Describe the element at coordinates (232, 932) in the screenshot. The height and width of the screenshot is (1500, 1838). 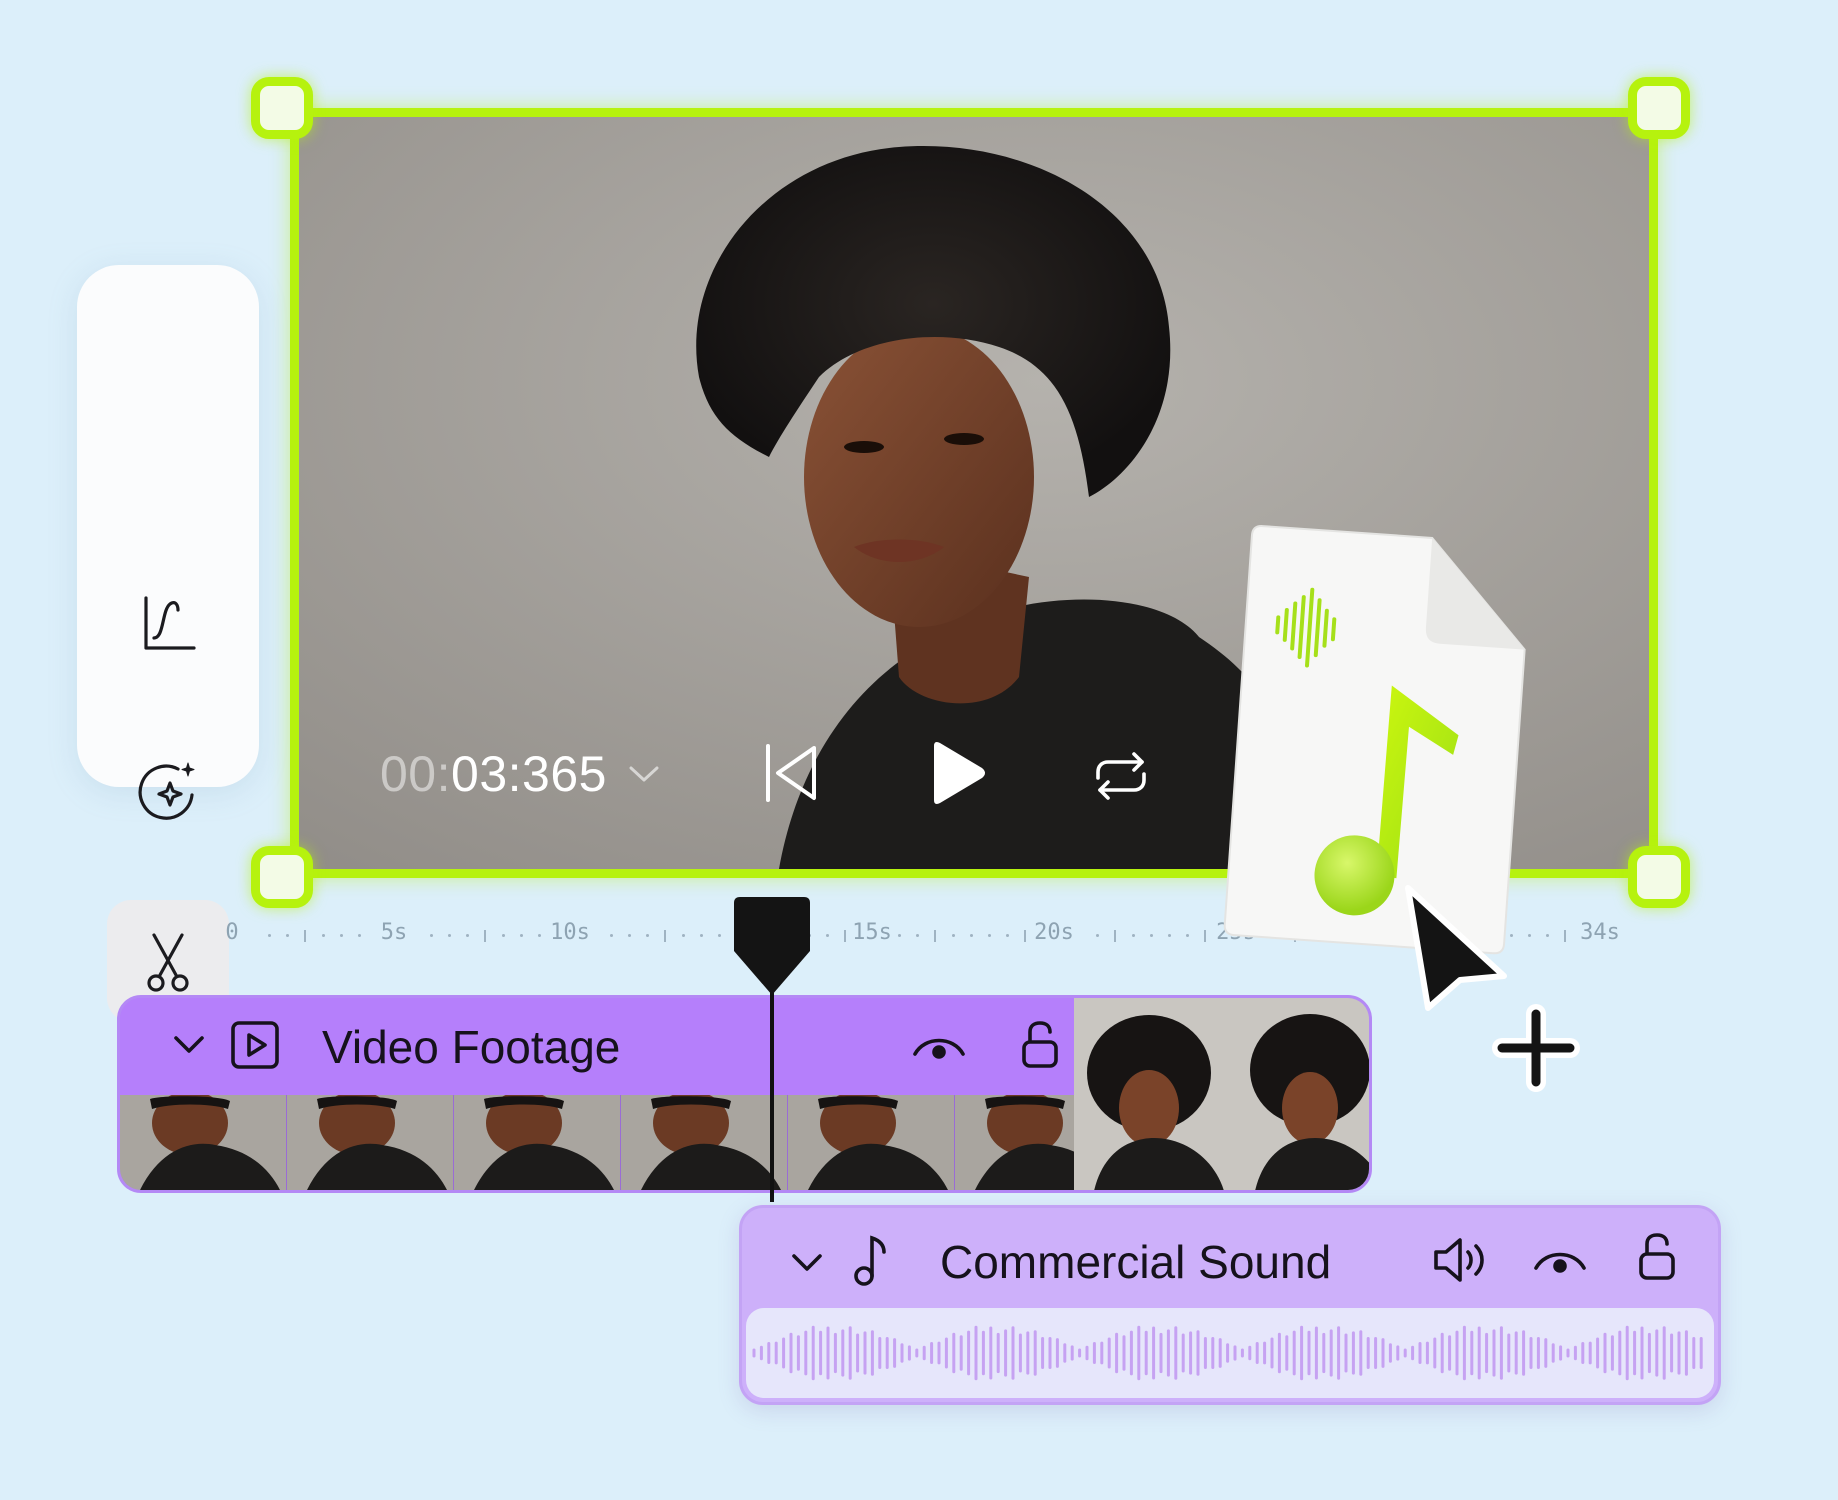
I see `ruler-label: 0` at that location.